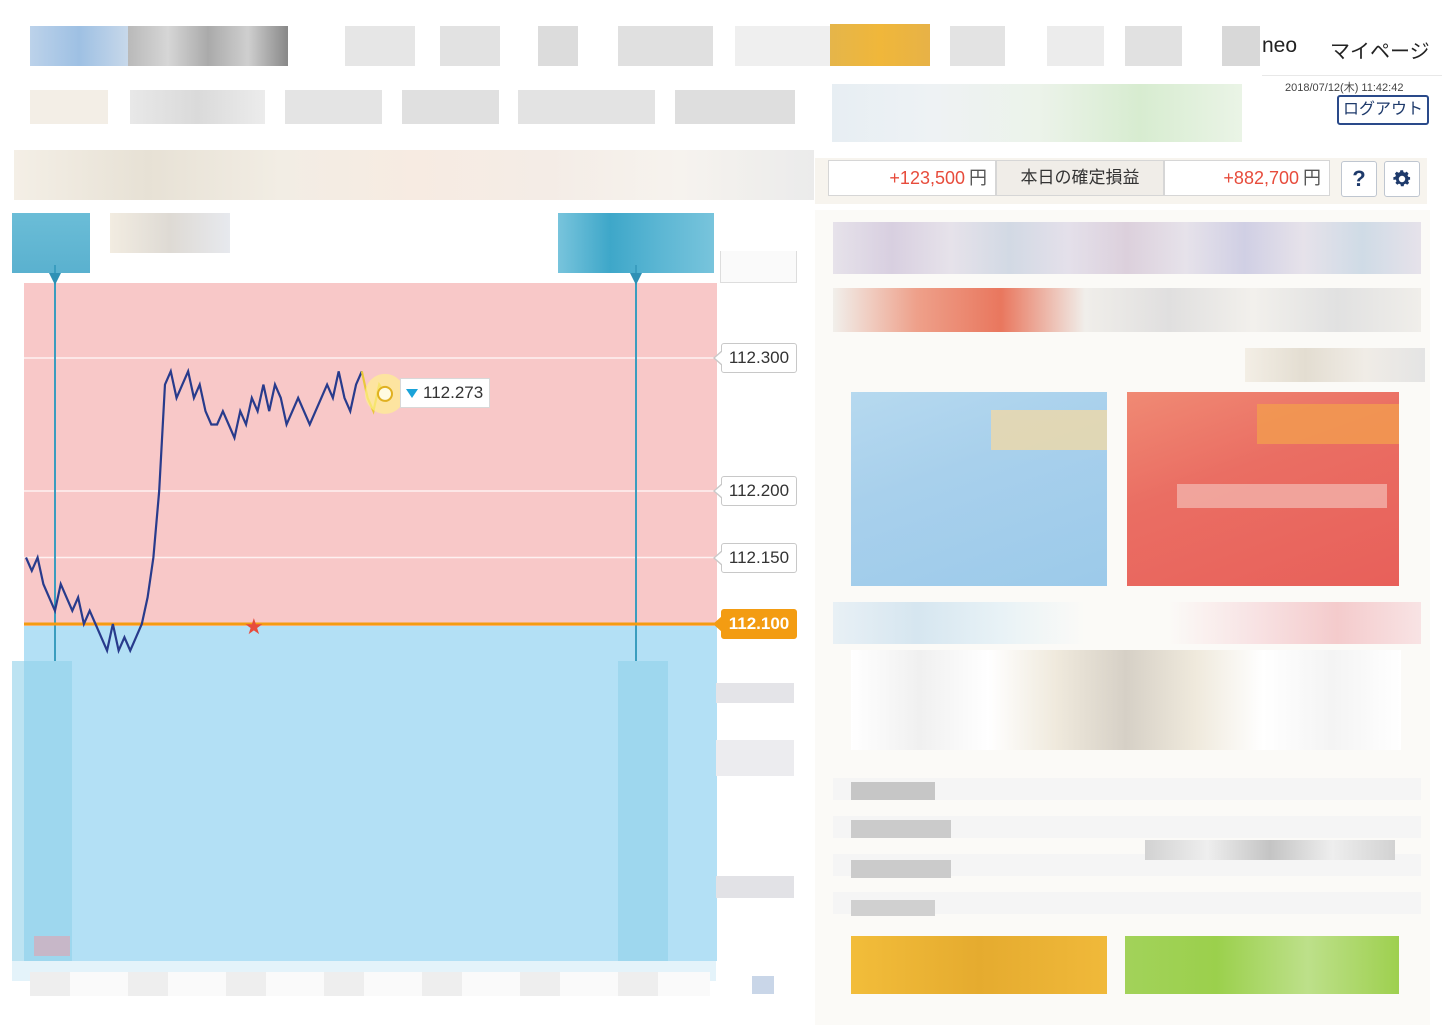 Image resolution: width=1451 pixels, height=1029 pixels. What do you see at coordinates (445, 393) in the screenshot?
I see `current-price-label: 112.273` at bounding box center [445, 393].